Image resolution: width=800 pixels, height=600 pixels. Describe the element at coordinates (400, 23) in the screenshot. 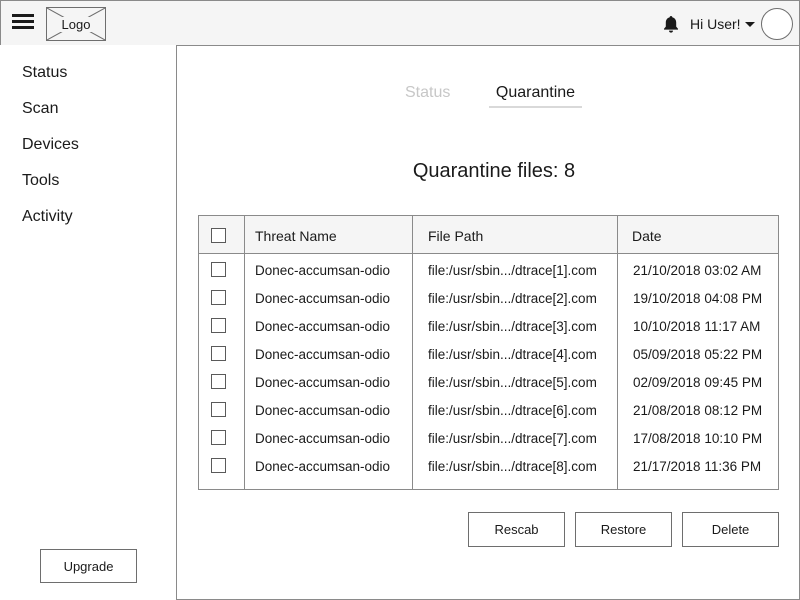

I see `top-header: Logo Hi User!` at that location.